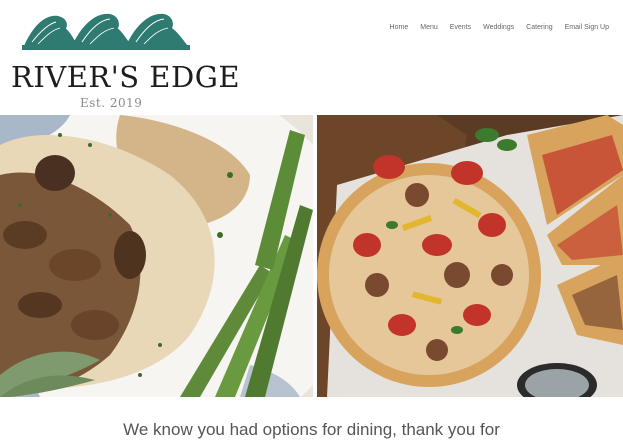  I want to click on nav-weddings: Weddings, so click(498, 28).